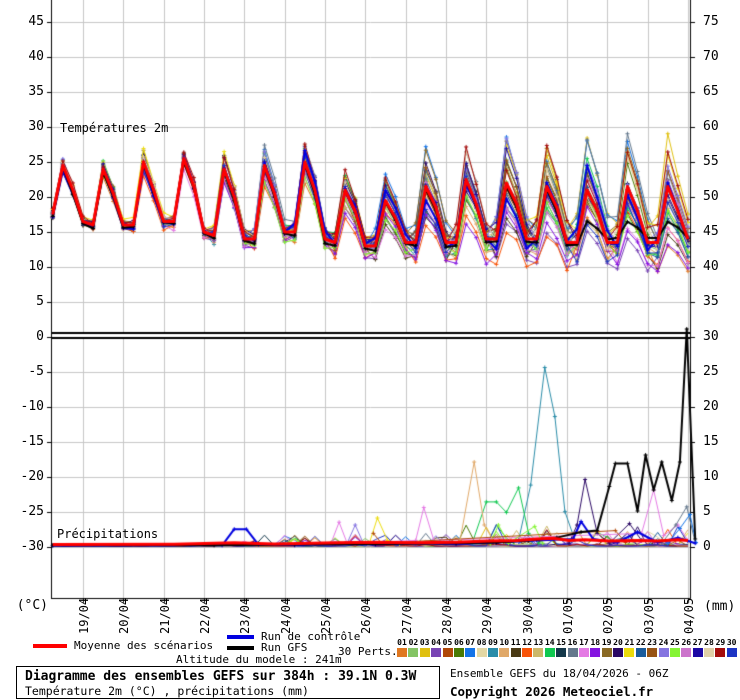  Describe the element at coordinates (711, 406) in the screenshot. I see `y-tick-label-right: 20` at that location.